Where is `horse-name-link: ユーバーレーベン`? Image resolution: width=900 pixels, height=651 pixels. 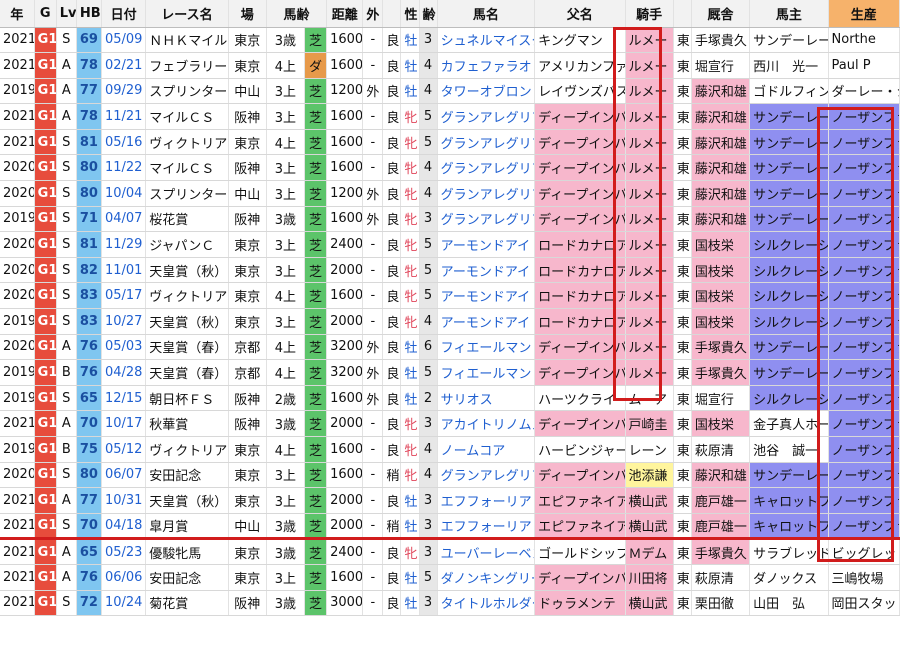 horse-name-link: ユーバーレーベン is located at coordinates (486, 551).